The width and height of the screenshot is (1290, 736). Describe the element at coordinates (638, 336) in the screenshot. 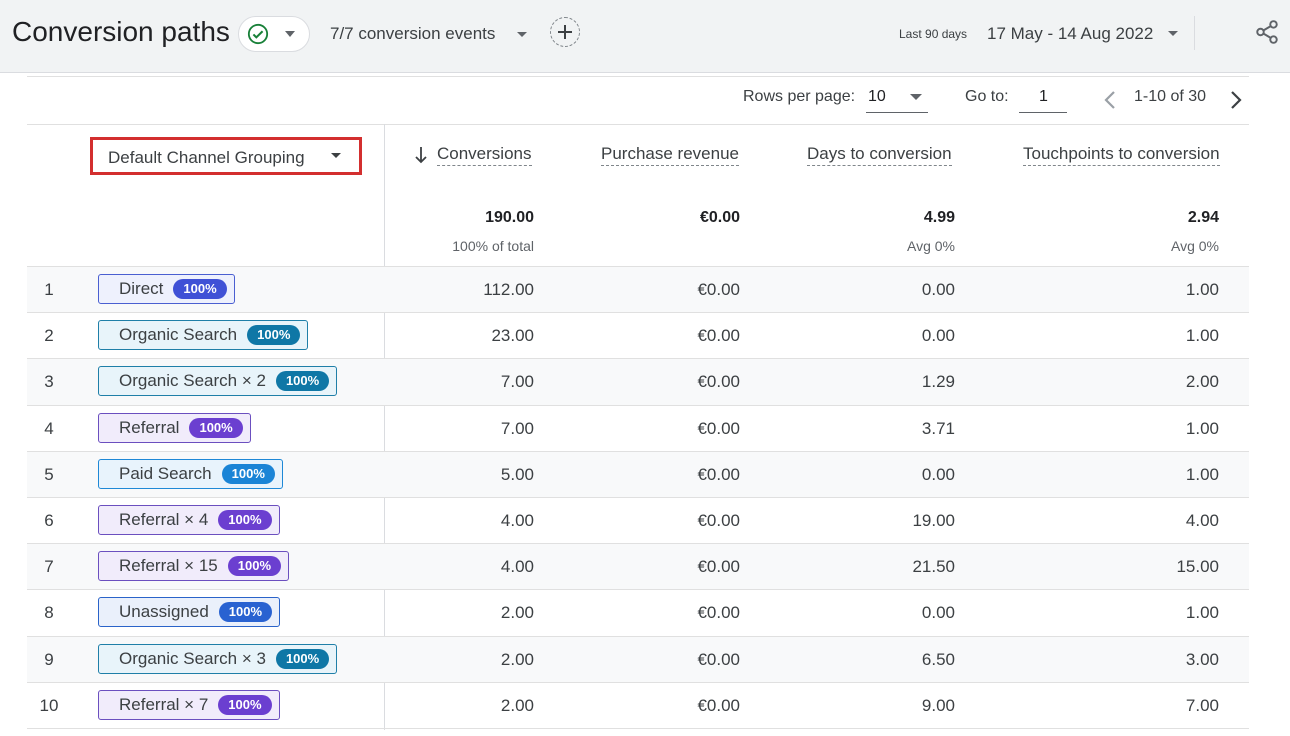

I see `table-row: 2 Organic Search 100% 23.00 €0.00 0.00 1.00` at that location.